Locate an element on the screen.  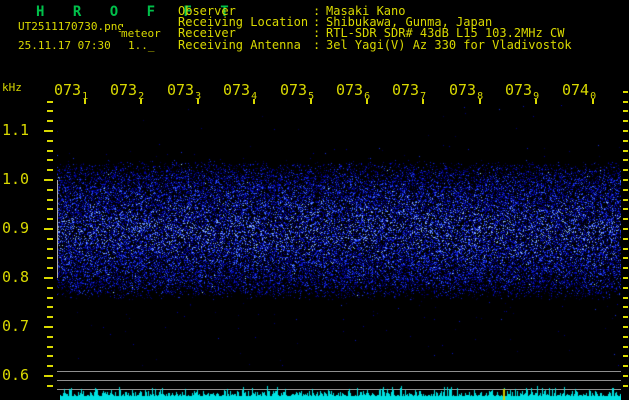
time-label: 0731 is located at coordinates (71, 92).